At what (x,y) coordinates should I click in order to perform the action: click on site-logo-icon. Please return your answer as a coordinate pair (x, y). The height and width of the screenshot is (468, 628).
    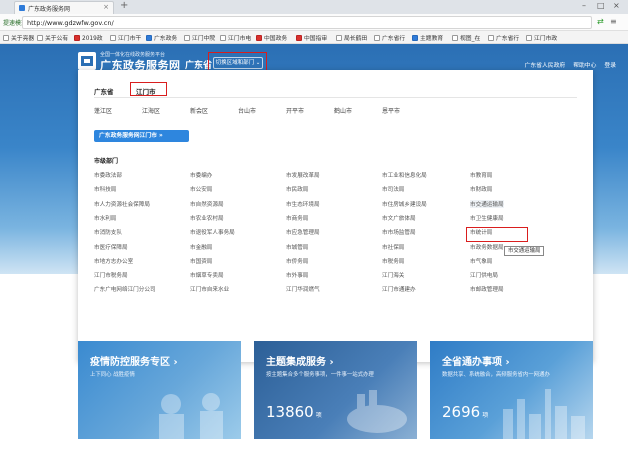
    Looking at the image, I should click on (87, 61).